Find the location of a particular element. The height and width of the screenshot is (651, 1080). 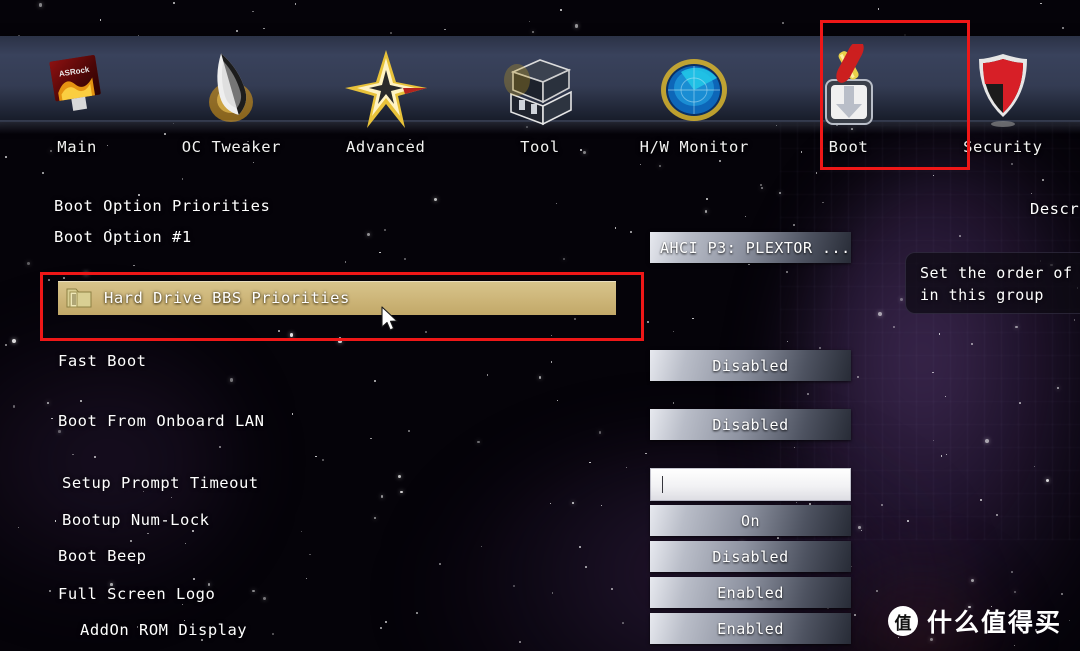

setting-label-setup-prompt-timeout: Setup Prompt Timeout is located at coordinates (160, 483).